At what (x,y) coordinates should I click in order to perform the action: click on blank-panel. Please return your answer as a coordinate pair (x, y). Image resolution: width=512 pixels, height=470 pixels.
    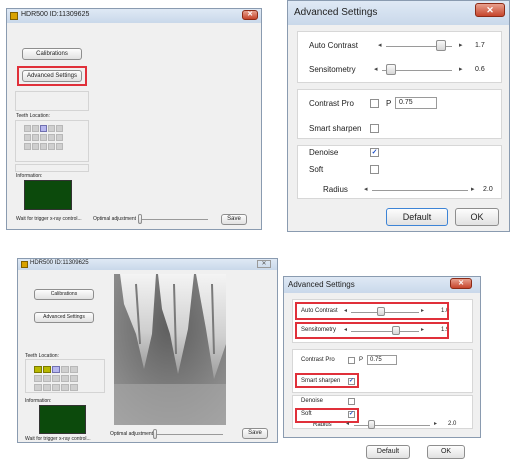
    Looking at the image, I should click on (52, 101).